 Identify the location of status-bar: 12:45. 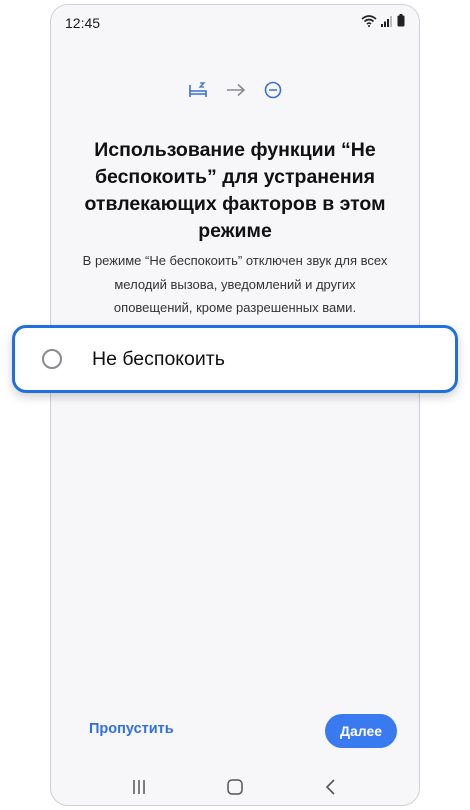
(235, 23).